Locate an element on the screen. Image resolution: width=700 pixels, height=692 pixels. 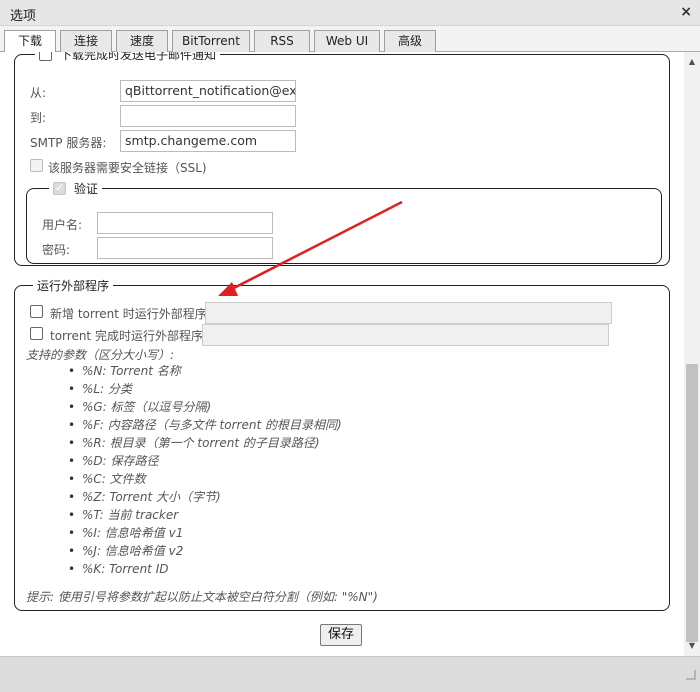
param-item: %F: 内容路径（与多文件 torrent 的根目录相同) is located at coordinates (205, 425).